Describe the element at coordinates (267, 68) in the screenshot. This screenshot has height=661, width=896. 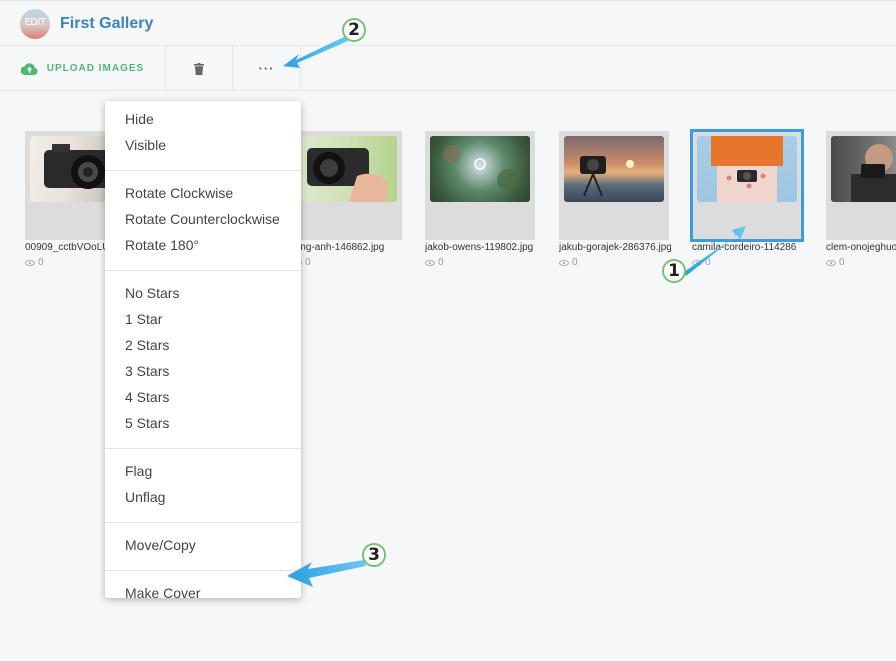
I see `more-options-button: ···` at that location.